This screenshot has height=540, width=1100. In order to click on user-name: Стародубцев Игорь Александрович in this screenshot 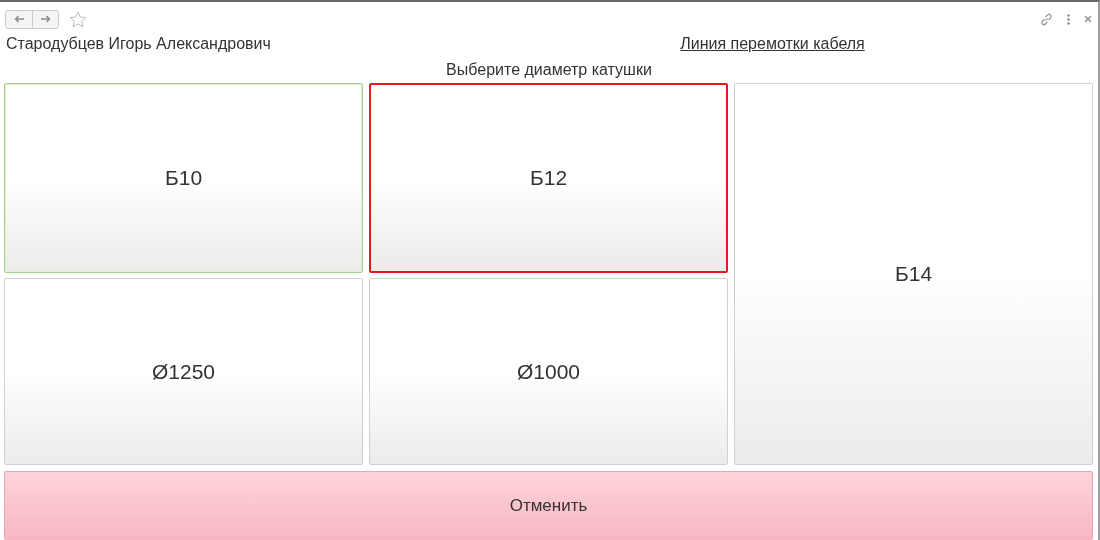, I will do `click(138, 44)`.